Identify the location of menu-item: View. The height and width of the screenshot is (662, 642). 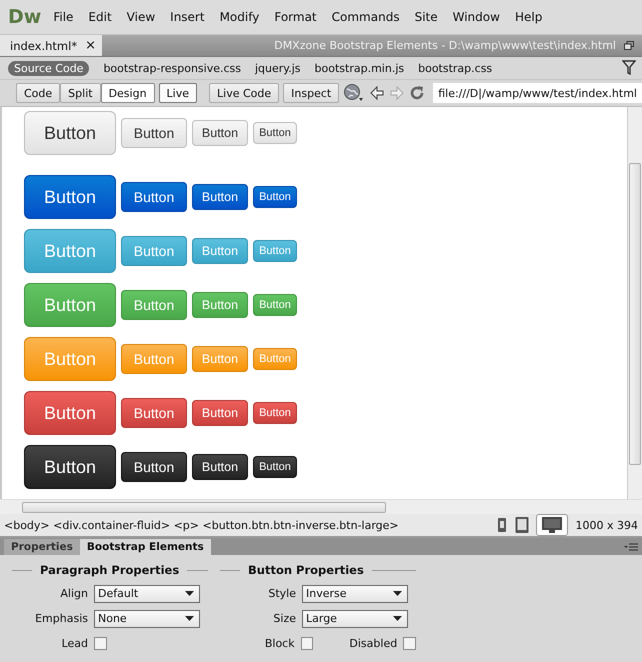
(141, 17).